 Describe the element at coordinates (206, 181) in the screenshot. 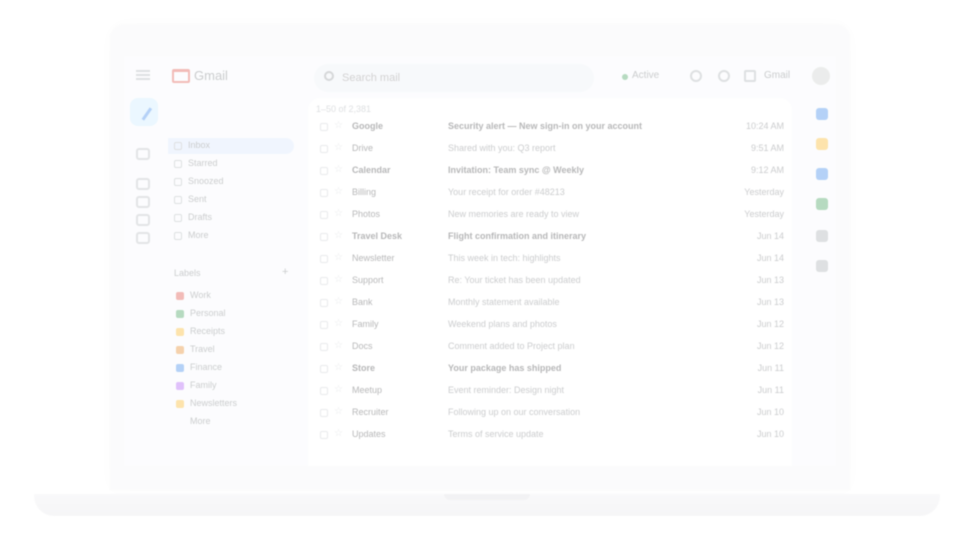

I see `sidebar-item-label: Snoozed` at that location.